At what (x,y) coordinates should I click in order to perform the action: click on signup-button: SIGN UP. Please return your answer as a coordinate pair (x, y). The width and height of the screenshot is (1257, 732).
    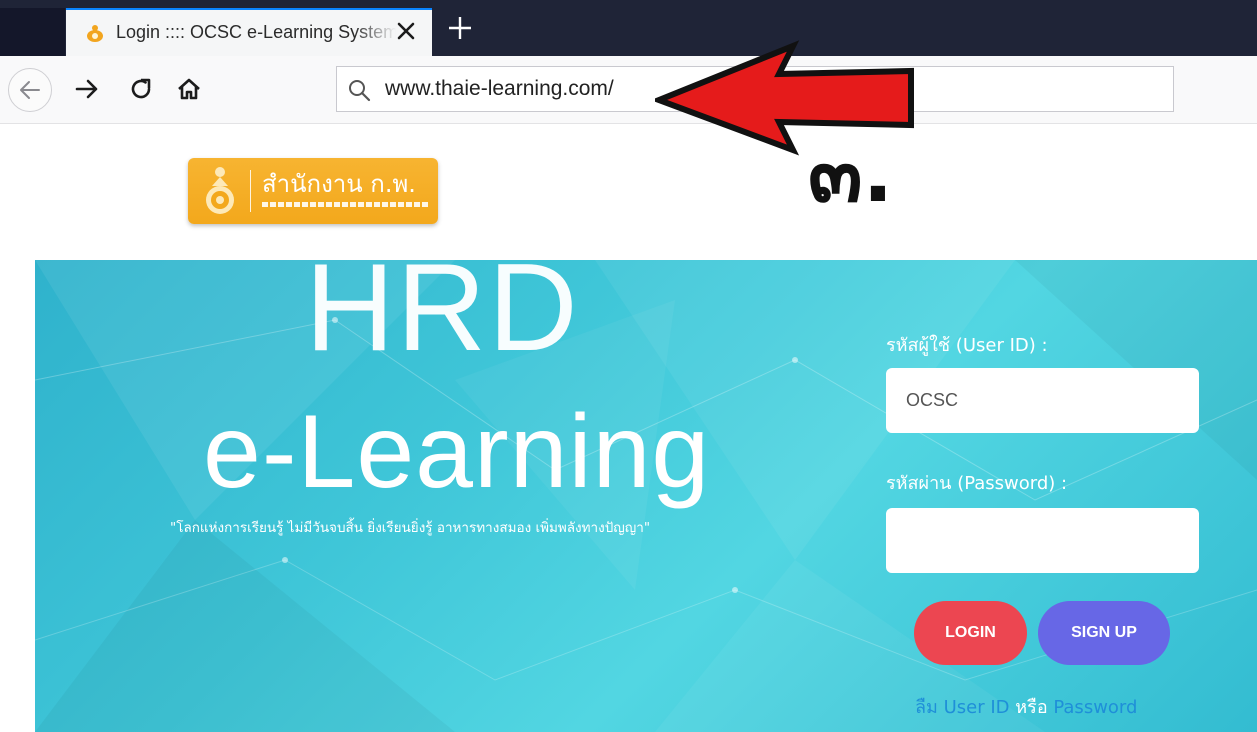
    Looking at the image, I should click on (1104, 633).